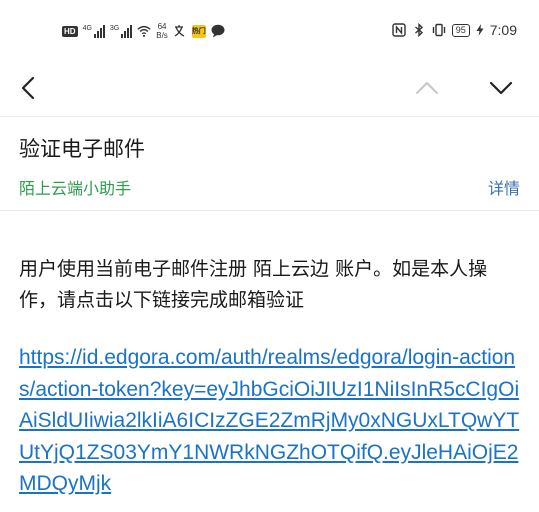 The width and height of the screenshot is (539, 512). I want to click on details-link: 详情, so click(504, 187).